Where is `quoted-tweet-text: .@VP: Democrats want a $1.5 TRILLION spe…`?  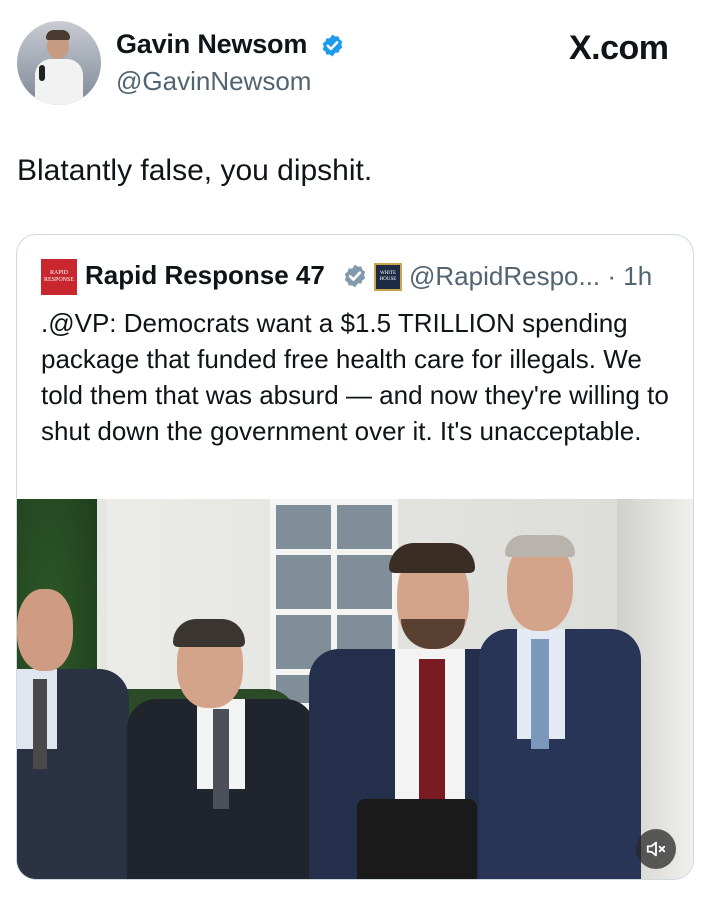
quoted-tweet-text: .@VP: Democrats want a $1.5 TRILLION spe… is located at coordinates (355, 377).